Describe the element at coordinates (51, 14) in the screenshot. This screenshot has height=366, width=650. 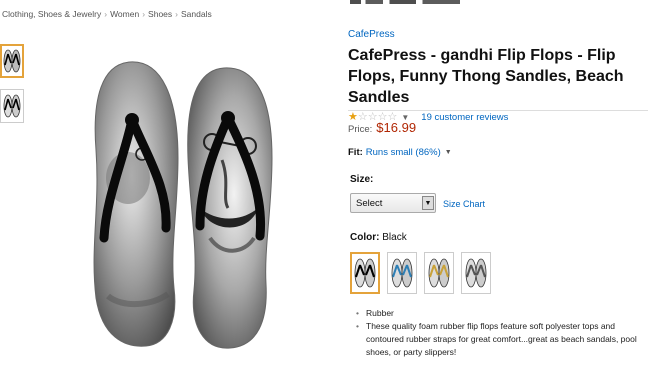
I see `breadcrumb-clothing: Clothing, Shoes & Jewelry` at that location.